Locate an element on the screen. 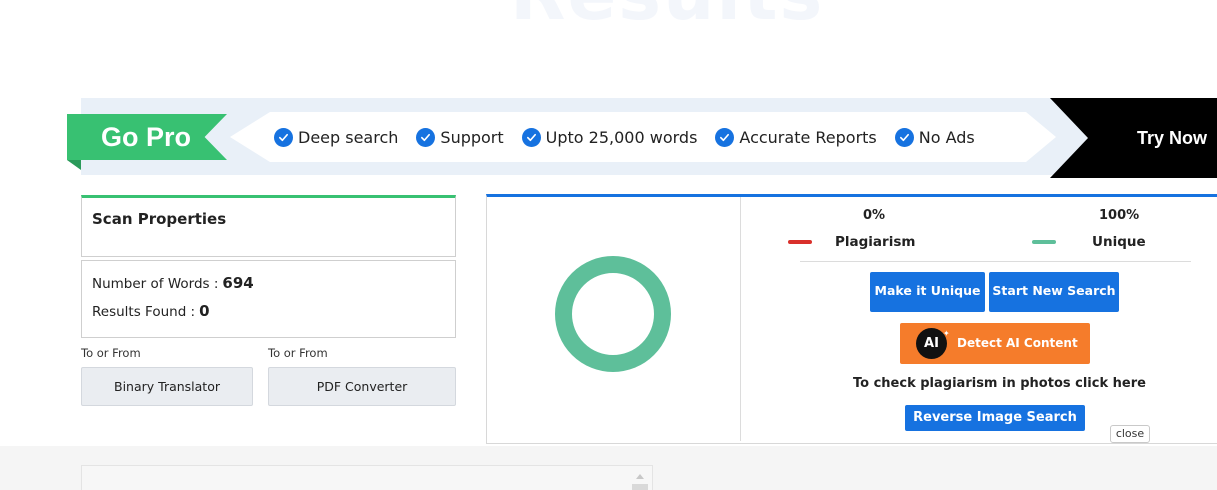 The height and width of the screenshot is (490, 1217). pro-feature: Deep search is located at coordinates (336, 137).